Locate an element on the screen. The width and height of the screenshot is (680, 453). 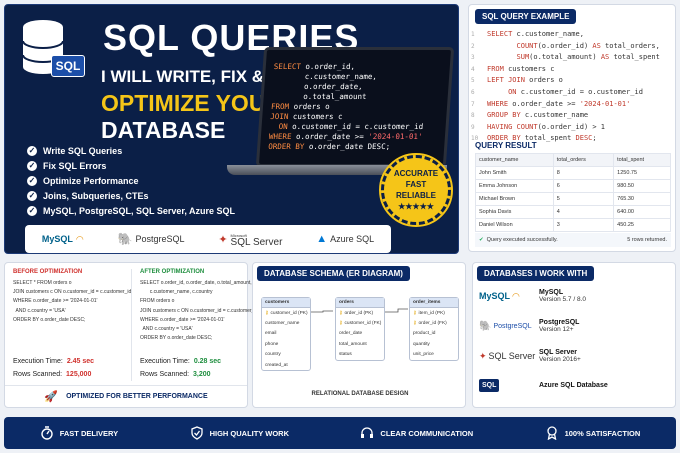
column-header: customer_name is located at coordinates (514, 160).